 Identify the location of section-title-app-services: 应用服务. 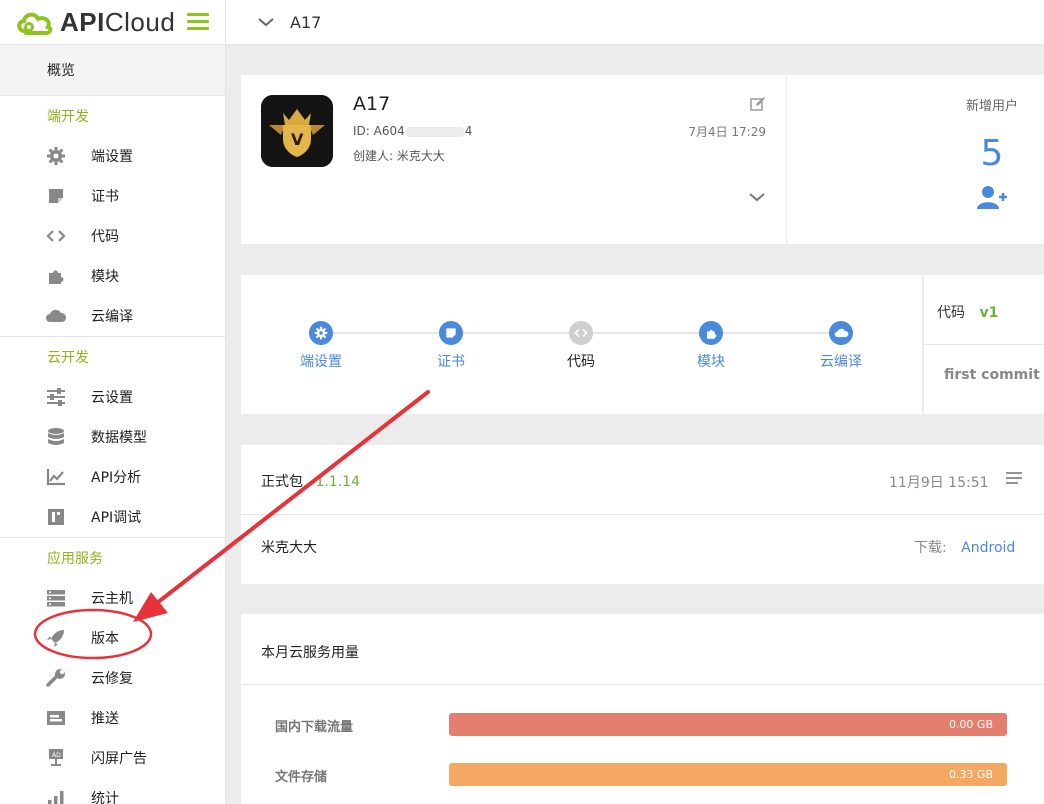
(75, 559).